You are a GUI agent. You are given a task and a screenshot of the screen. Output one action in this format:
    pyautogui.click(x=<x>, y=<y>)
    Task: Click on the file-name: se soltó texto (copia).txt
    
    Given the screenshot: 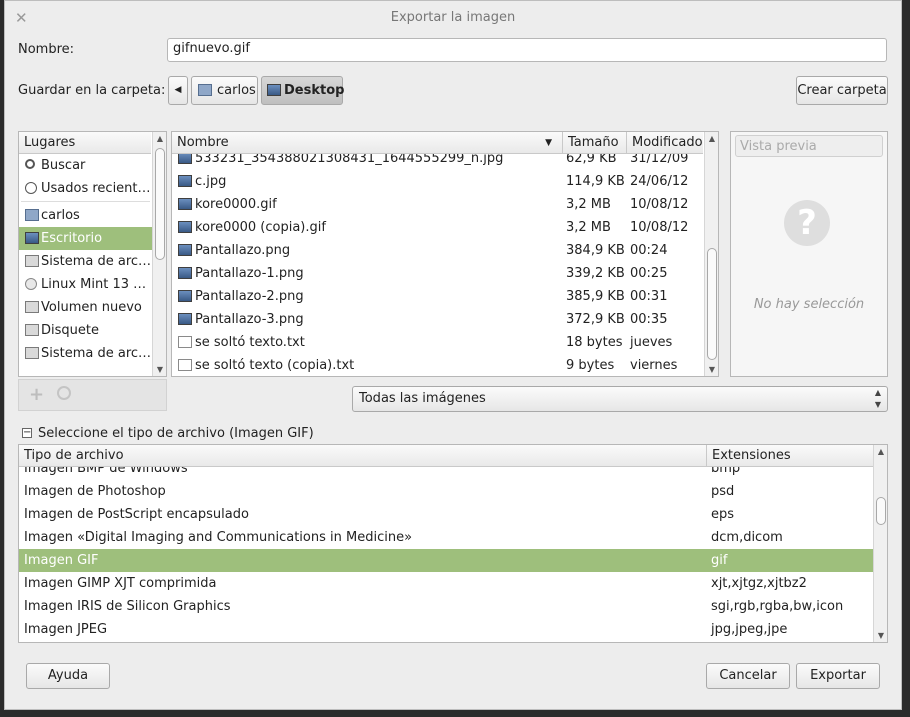 What is the action you would take?
    pyautogui.click(x=275, y=365)
    